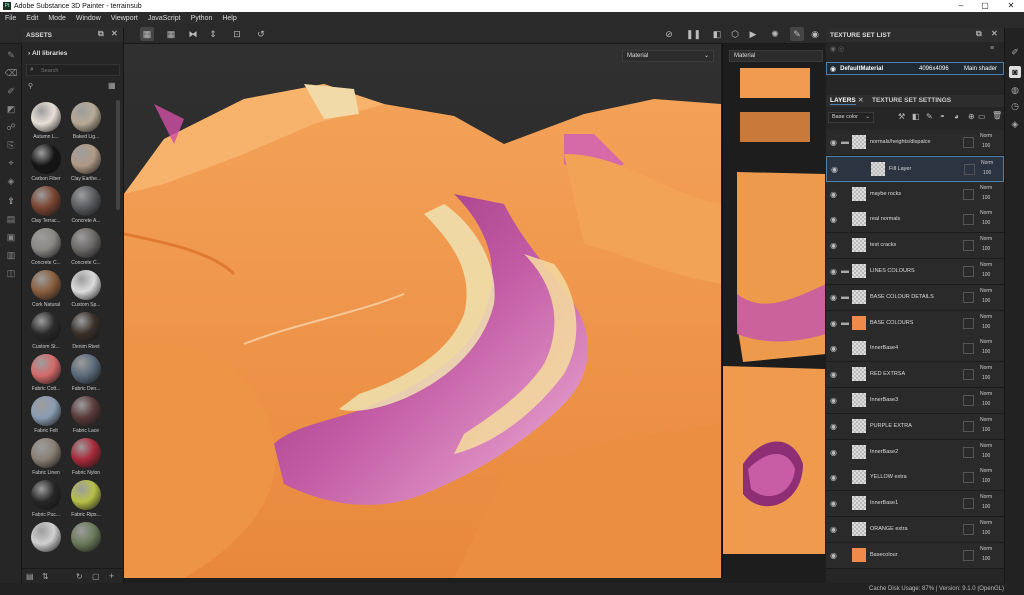 This screenshot has height=595, width=1024. What do you see at coordinates (929, 116) in the screenshot?
I see `add-paint-layer-icon: ✎` at bounding box center [929, 116].